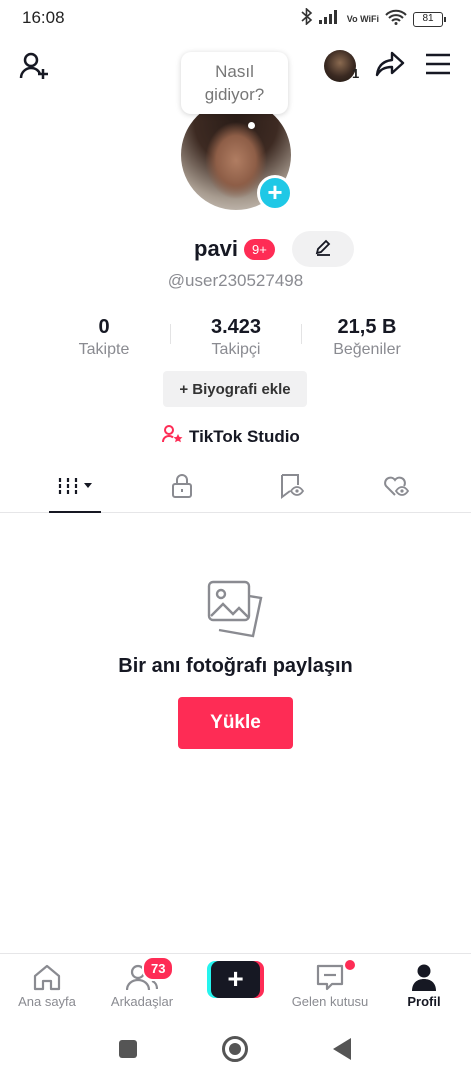 This screenshot has width=471, height=1080. I want to click on tab-reposts, so click(292, 488).